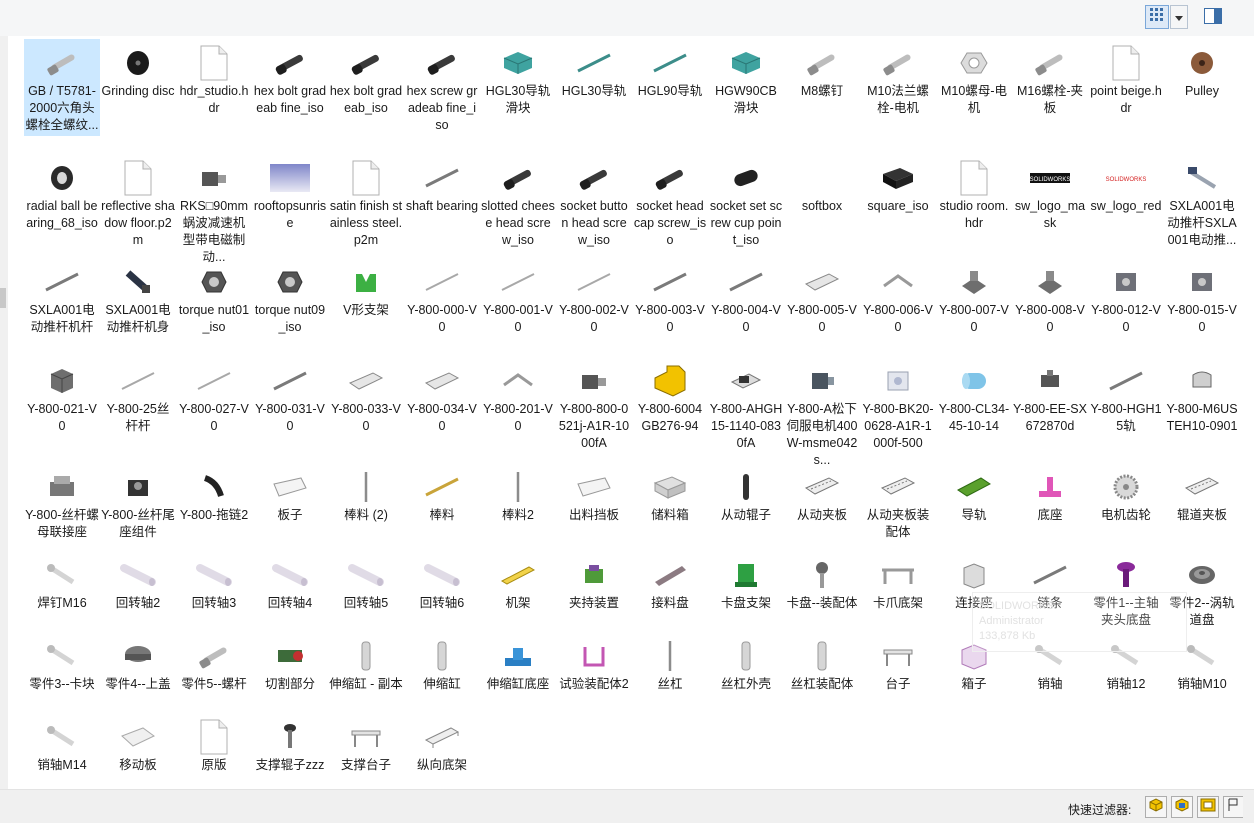  I want to click on file-item: 丝杠外壳, so click(746, 663).